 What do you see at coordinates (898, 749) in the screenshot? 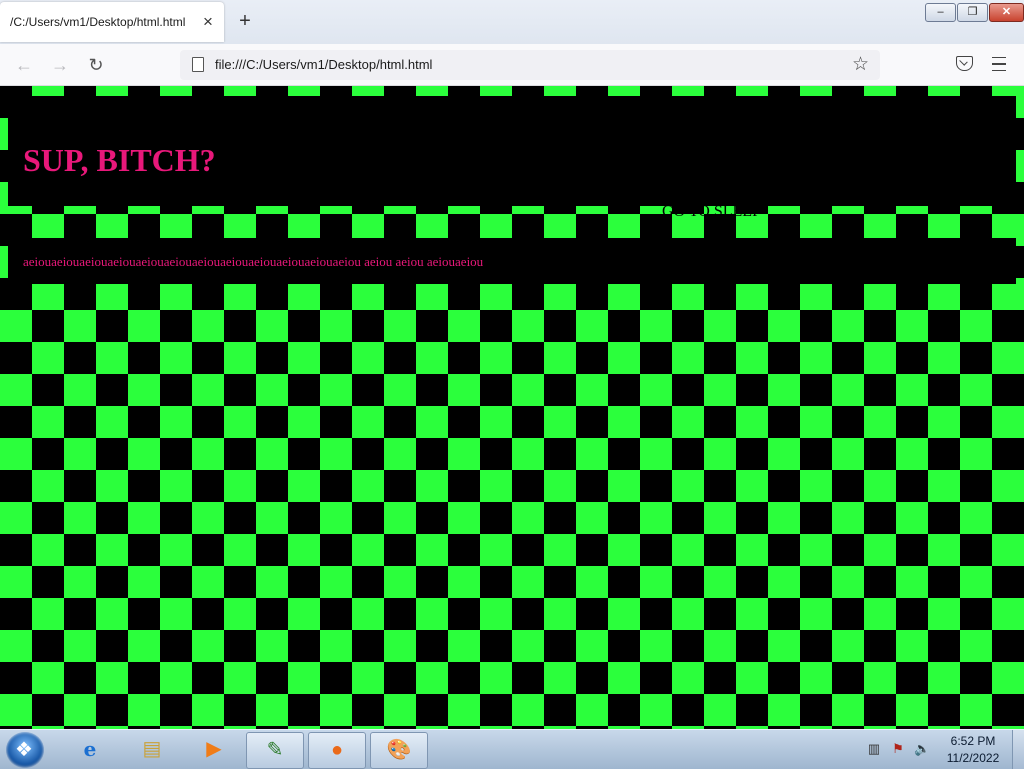
I see `action-center-flag-icon: ⚑` at bounding box center [898, 749].